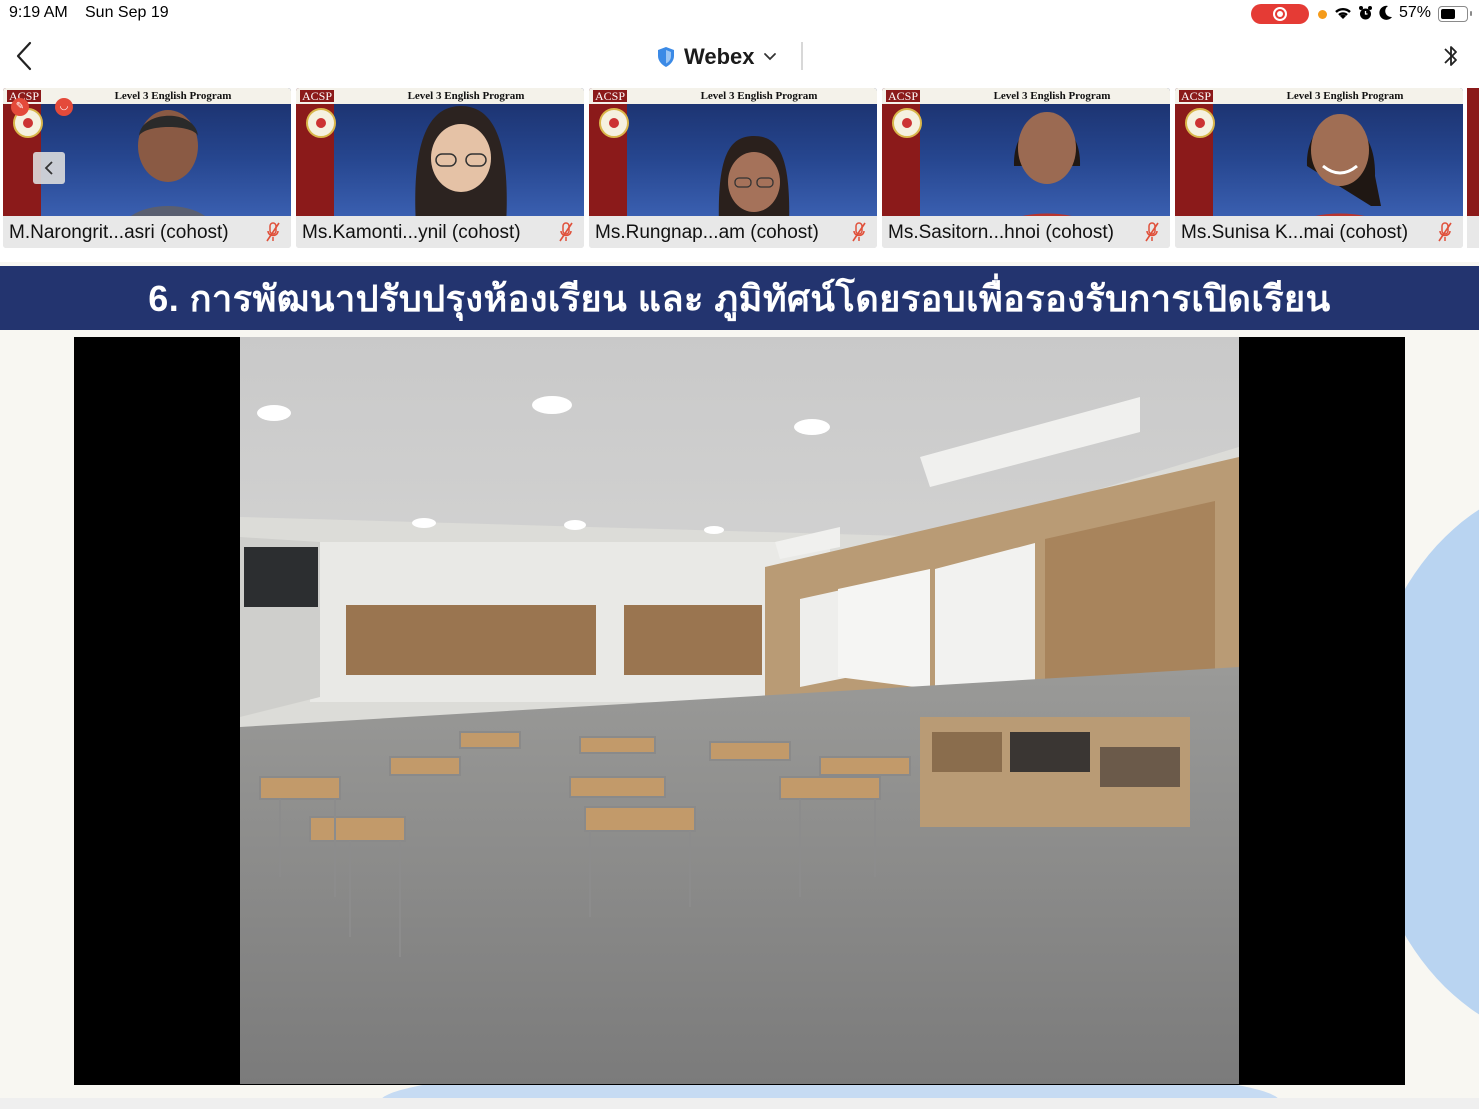 This screenshot has width=1479, height=1109. I want to click on app-title: Webex, so click(719, 56).